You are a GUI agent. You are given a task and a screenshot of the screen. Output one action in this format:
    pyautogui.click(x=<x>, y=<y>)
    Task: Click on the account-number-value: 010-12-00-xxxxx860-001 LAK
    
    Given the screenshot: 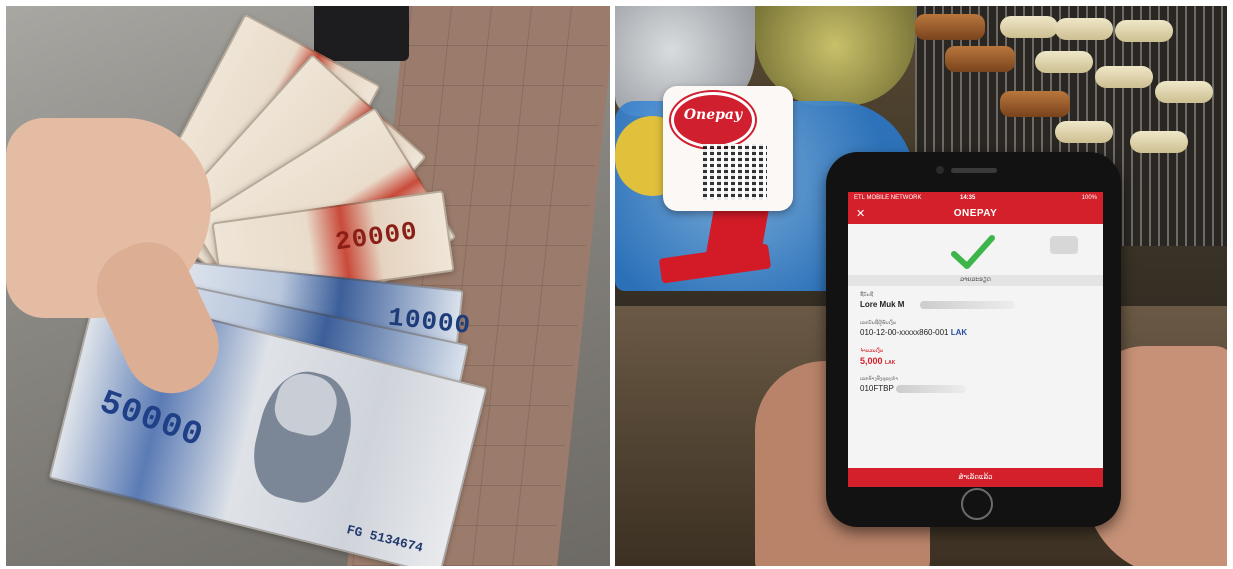 What is the action you would take?
    pyautogui.click(x=914, y=332)
    